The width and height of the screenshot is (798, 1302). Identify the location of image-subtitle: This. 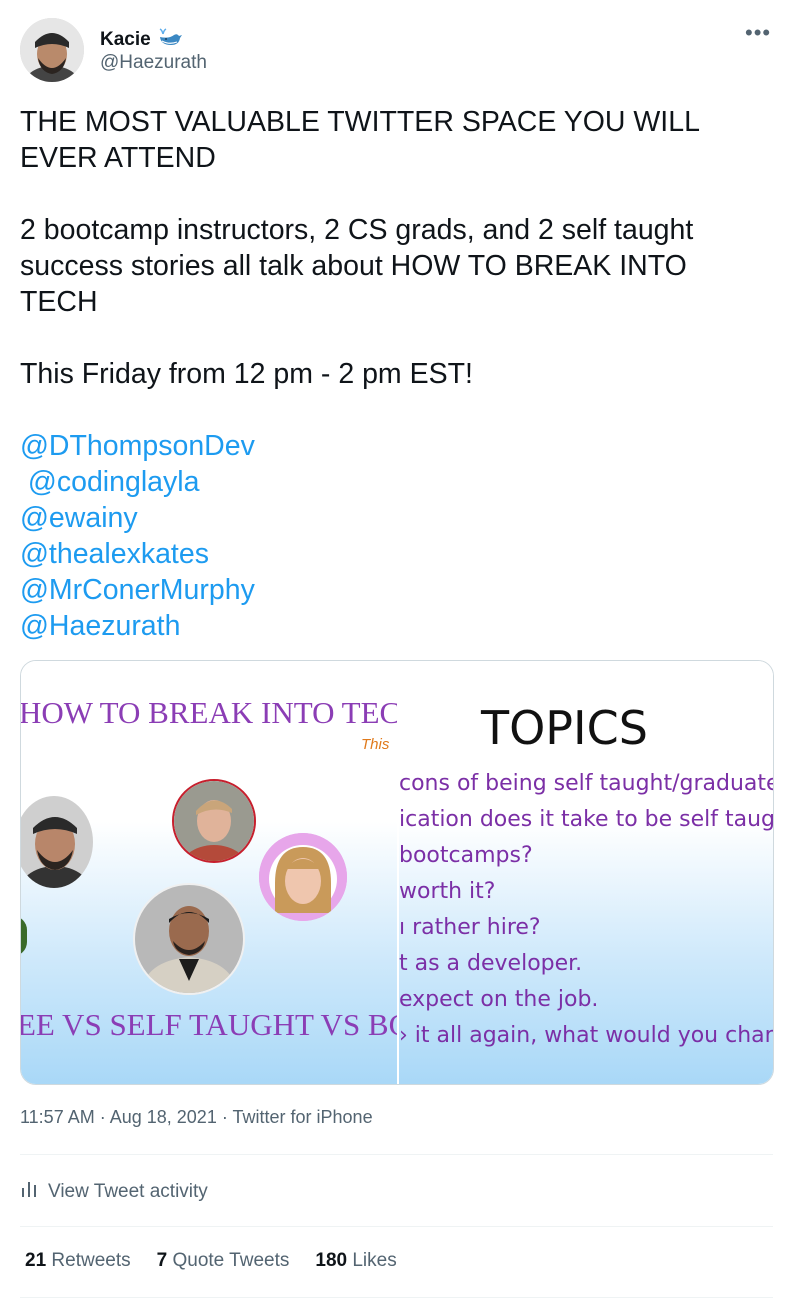
(375, 744).